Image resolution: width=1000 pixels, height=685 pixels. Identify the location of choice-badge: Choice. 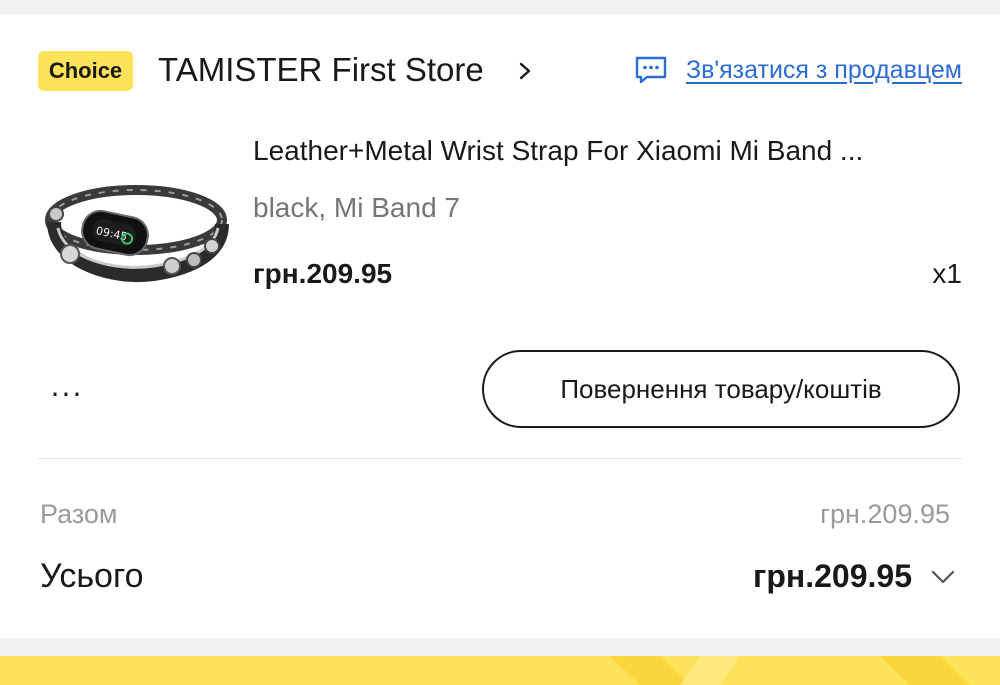
(85, 71).